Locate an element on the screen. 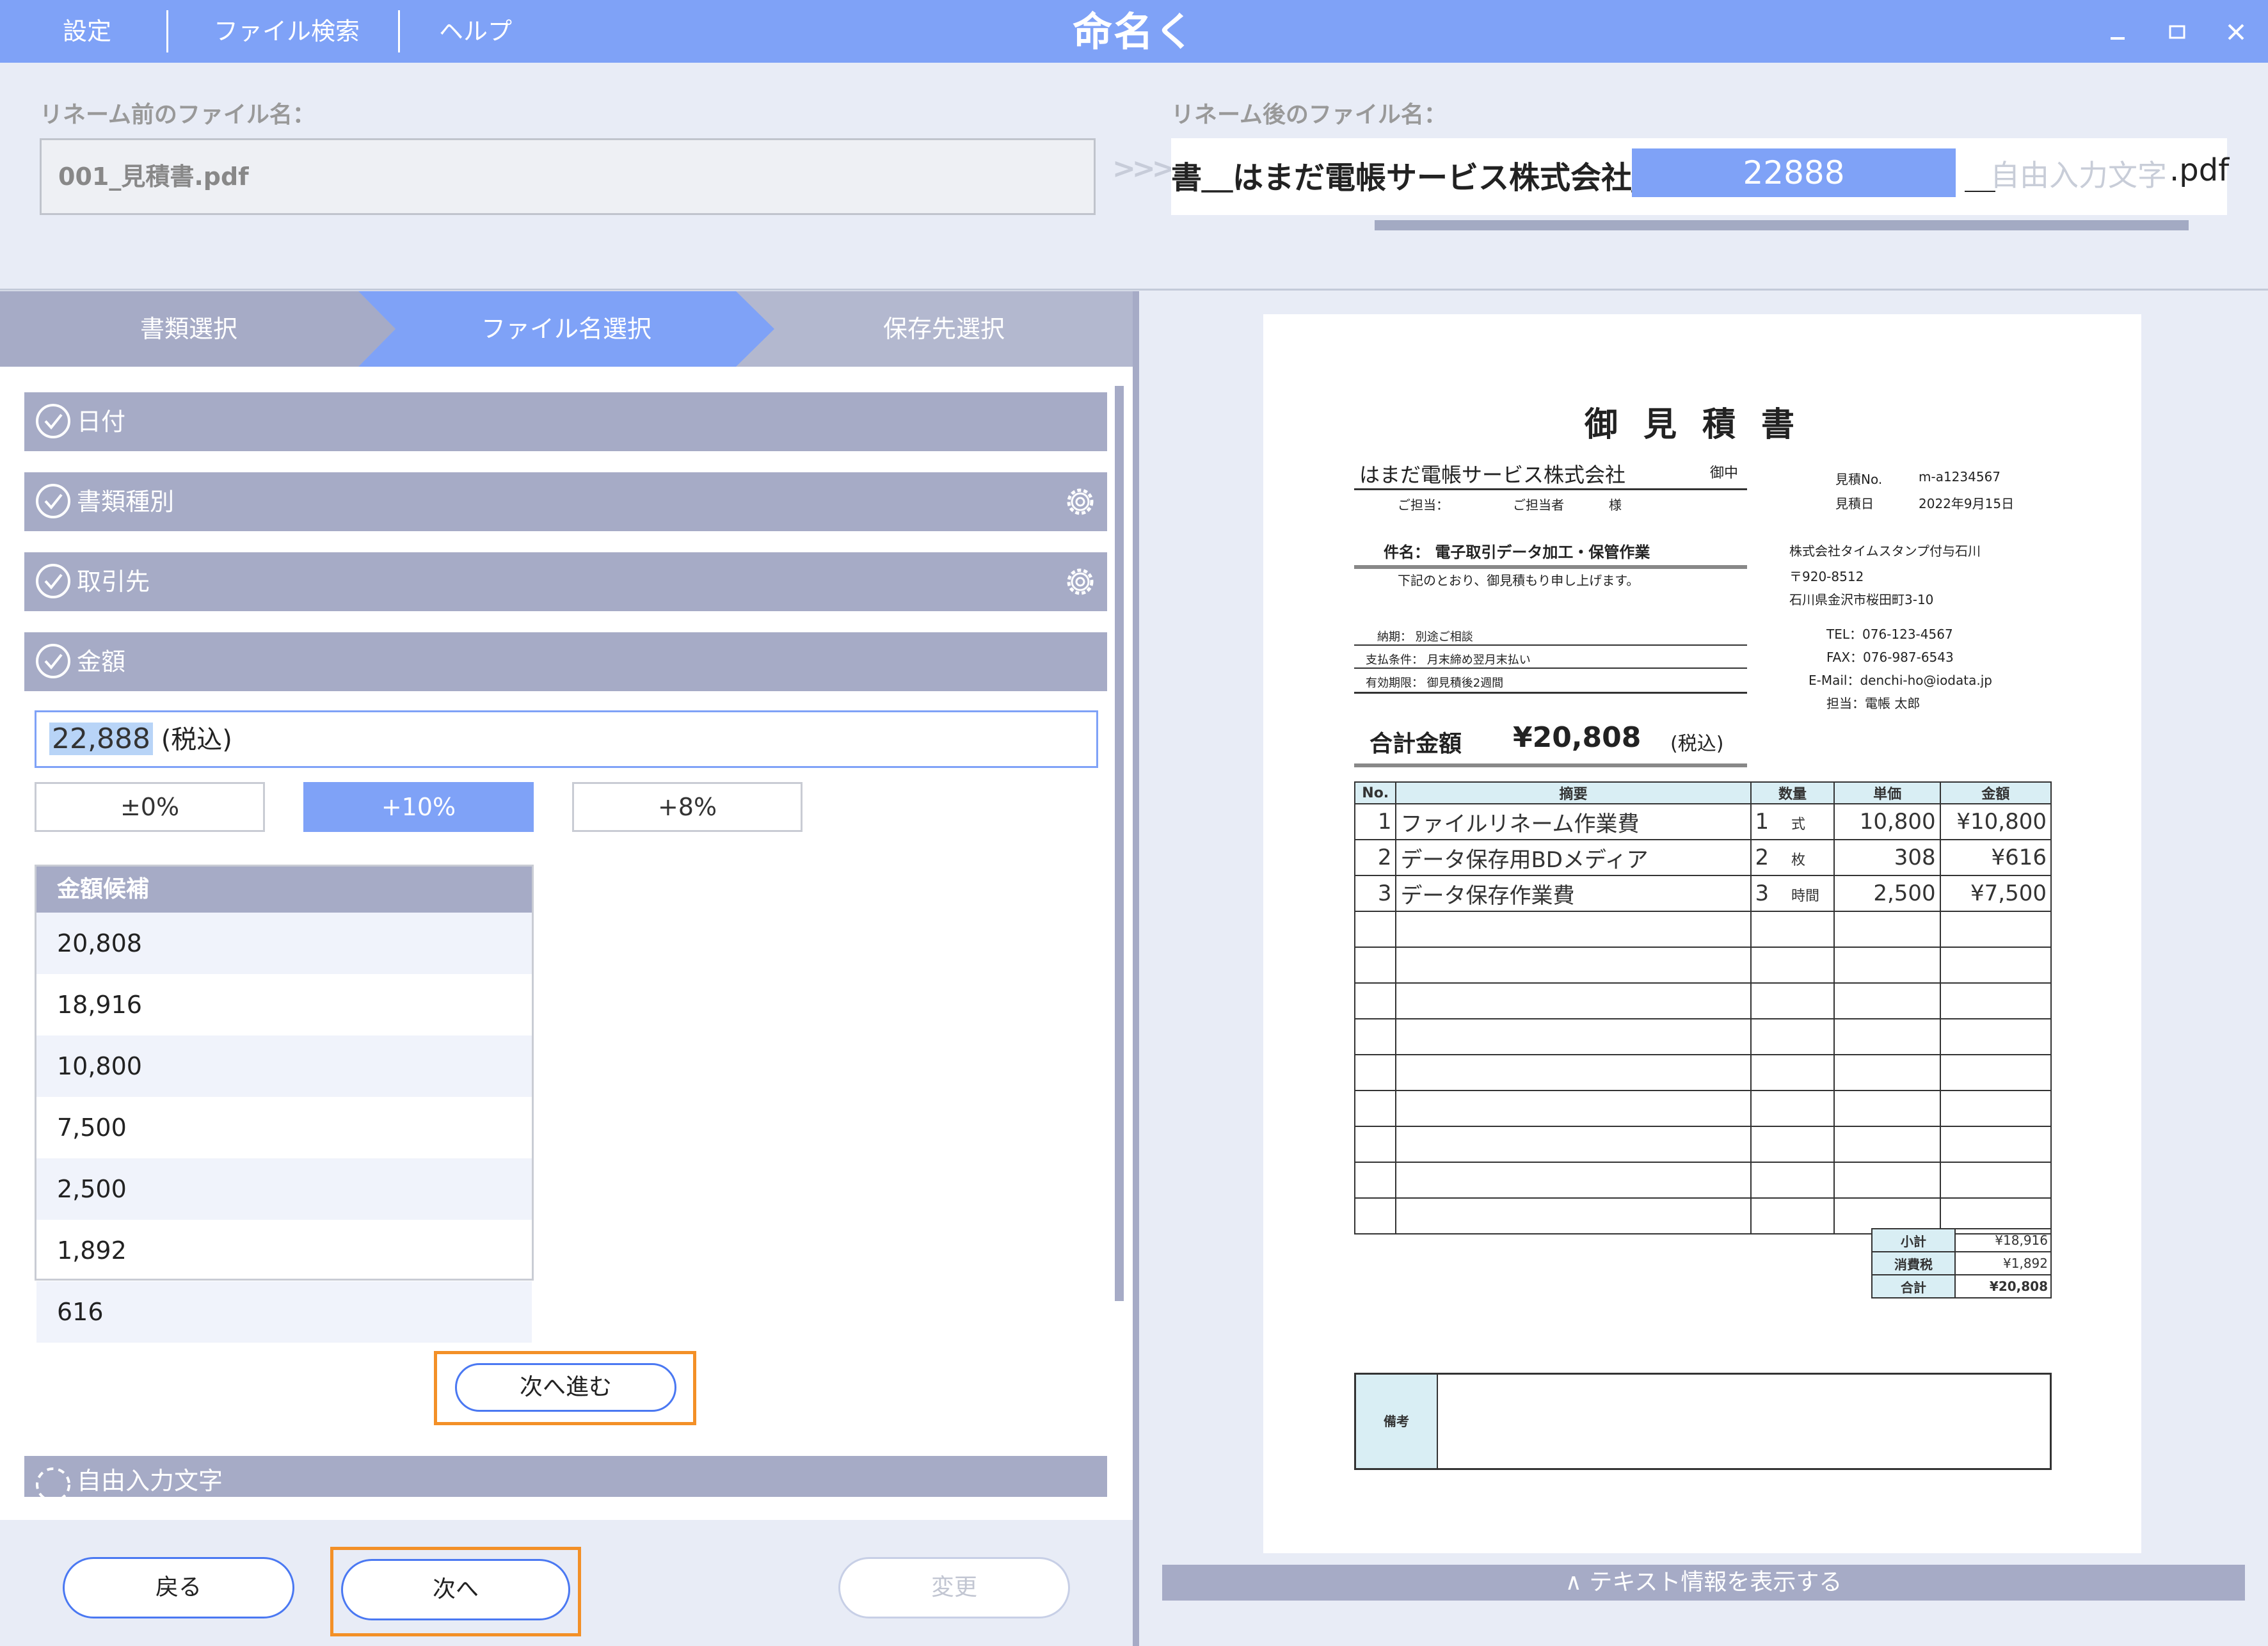 The height and width of the screenshot is (1646, 2268). qty-unit: 式 is located at coordinates (1798, 825).